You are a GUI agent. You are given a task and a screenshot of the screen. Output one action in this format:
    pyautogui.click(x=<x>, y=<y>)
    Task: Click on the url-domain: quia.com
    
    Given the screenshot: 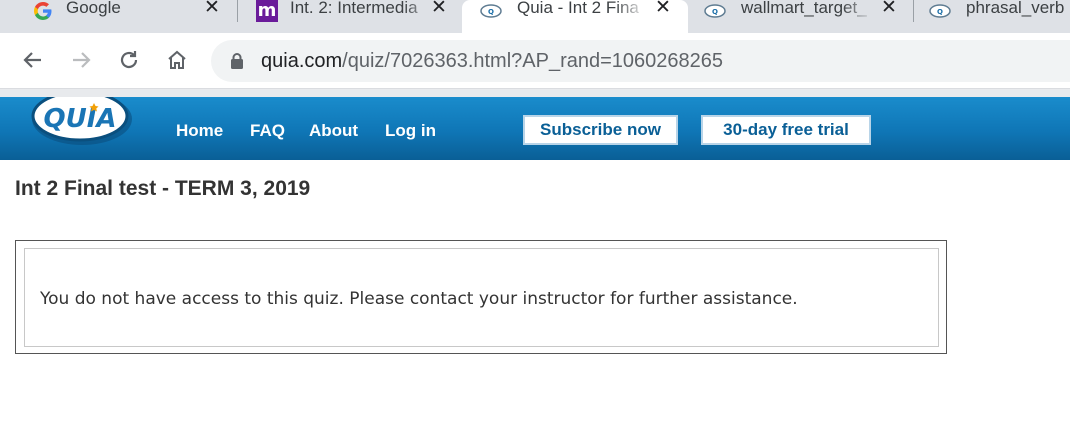 What is the action you would take?
    pyautogui.click(x=302, y=61)
    